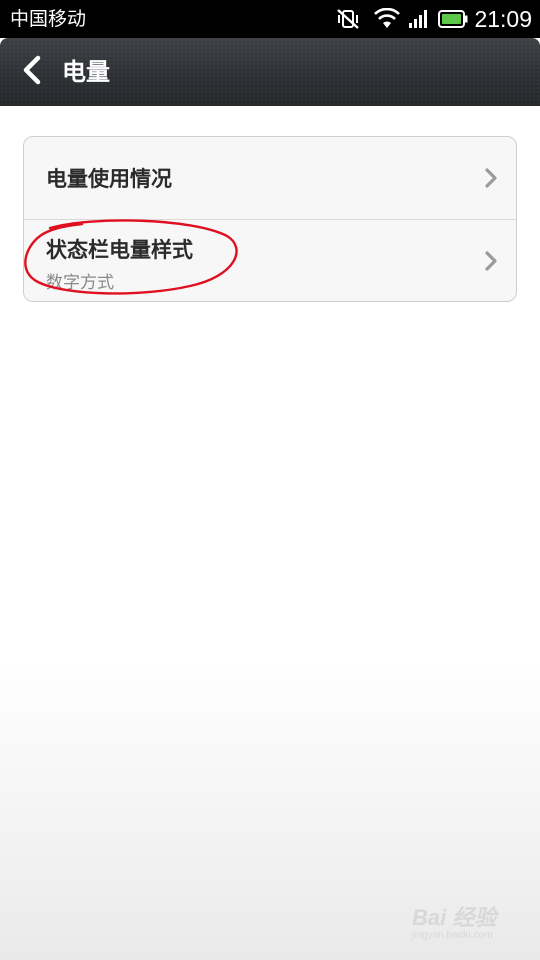 The height and width of the screenshot is (960, 540). I want to click on title-bar: 电量, so click(270, 72).